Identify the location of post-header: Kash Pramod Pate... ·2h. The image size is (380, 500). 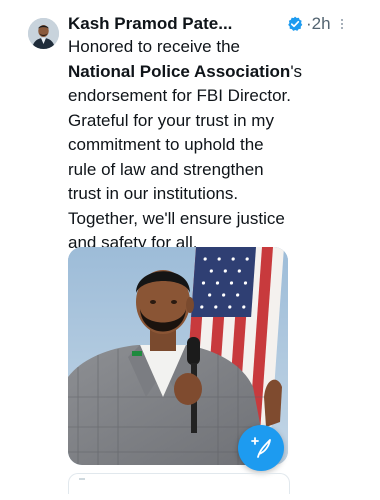
(218, 24).